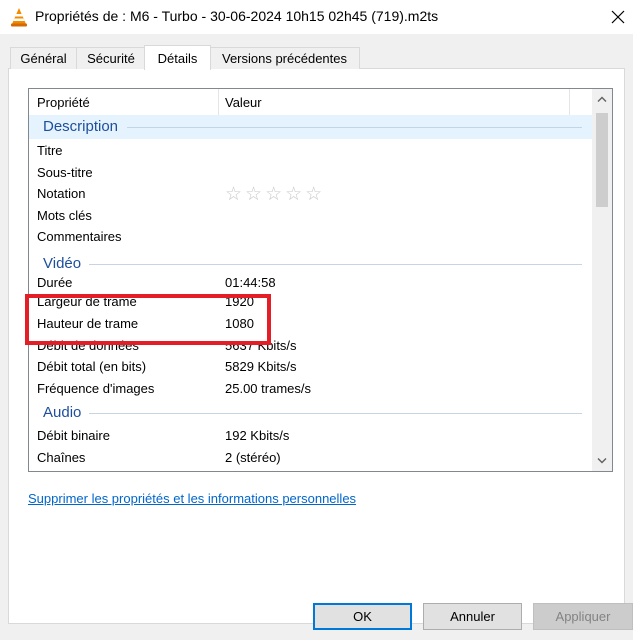 This screenshot has width=633, height=640. What do you see at coordinates (62, 412) in the screenshot?
I see `group-label: Audio` at bounding box center [62, 412].